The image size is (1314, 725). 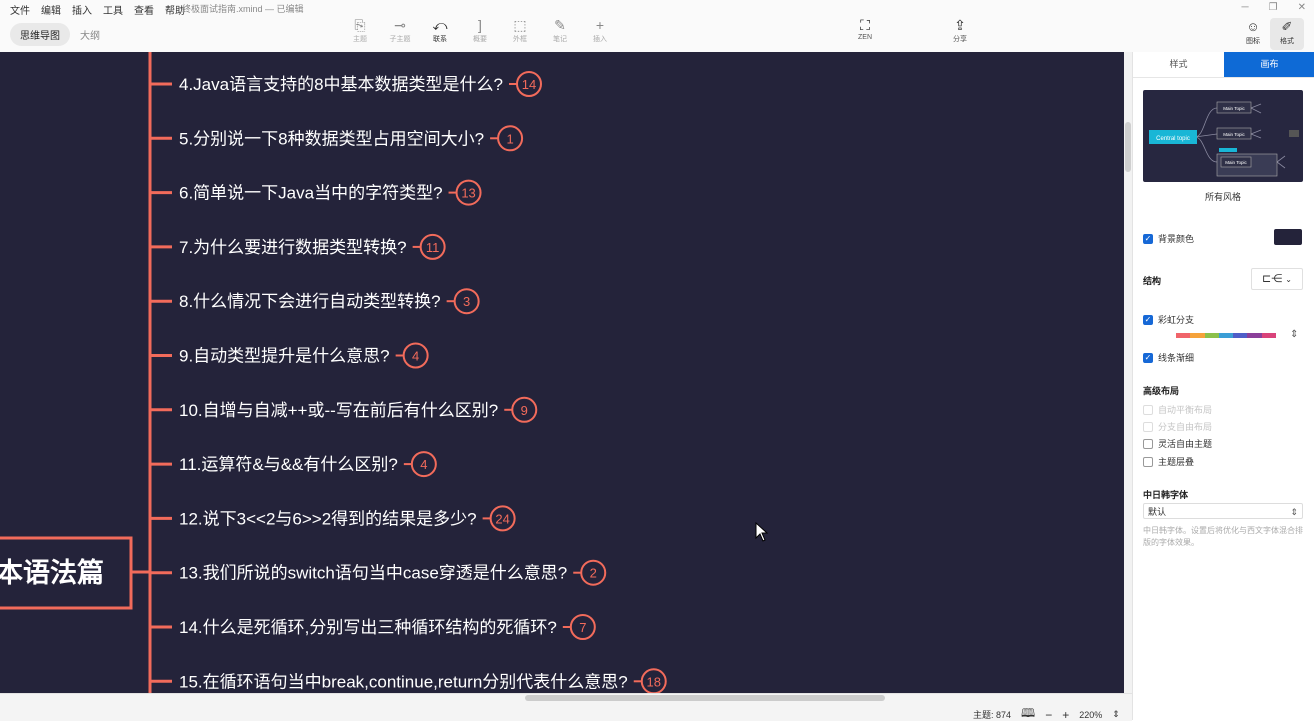 What do you see at coordinates (529, 84) in the screenshot?
I see `comment-count: 14` at bounding box center [529, 84].